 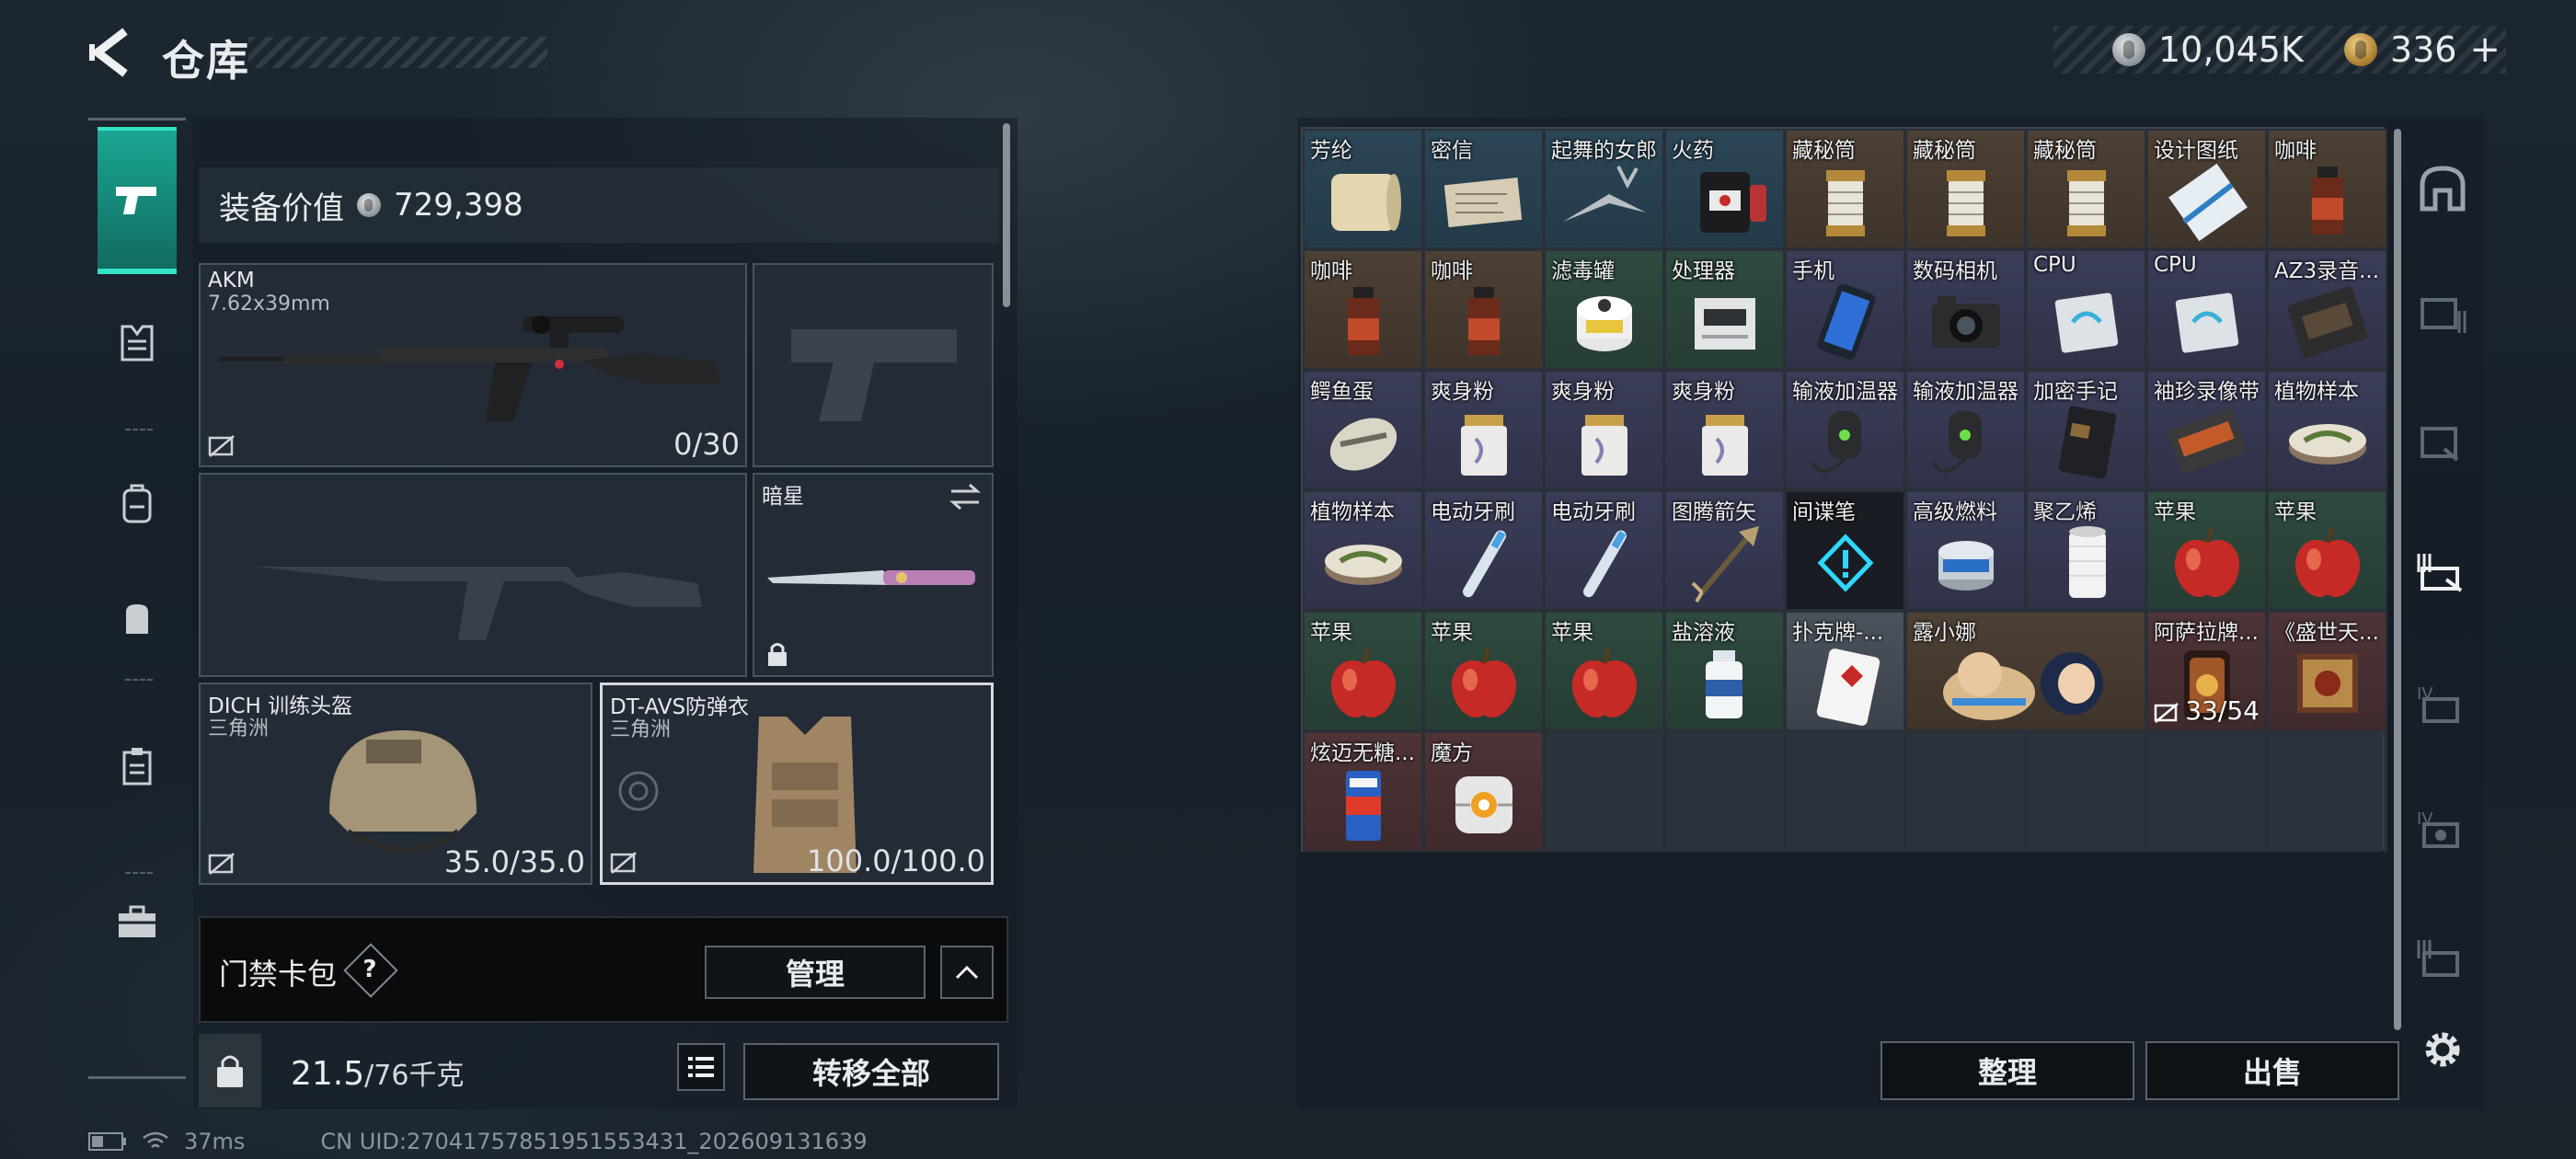 What do you see at coordinates (2442, 188) in the screenshot?
I see `stash-tab-home` at bounding box center [2442, 188].